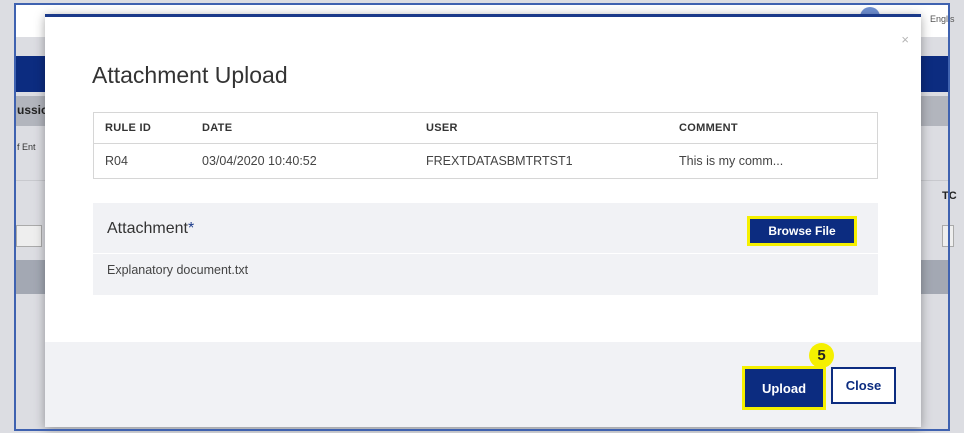 The image size is (964, 433). Describe the element at coordinates (802, 231) in the screenshot. I see `browse-file-button: Browse File` at that location.